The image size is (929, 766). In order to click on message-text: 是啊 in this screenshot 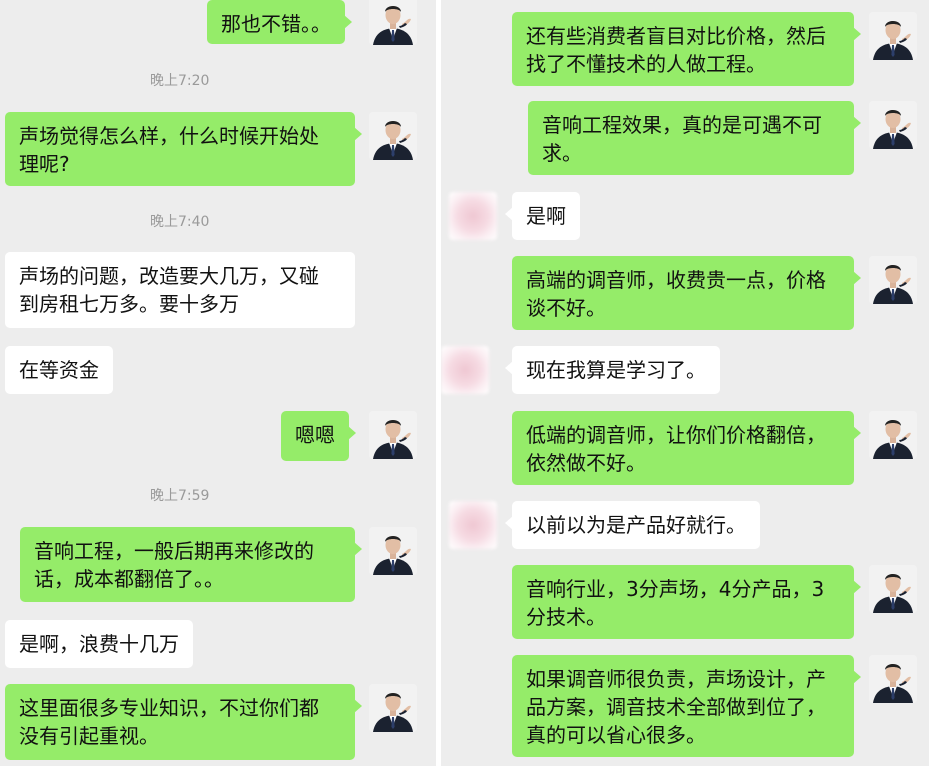, I will do `click(546, 216)`.